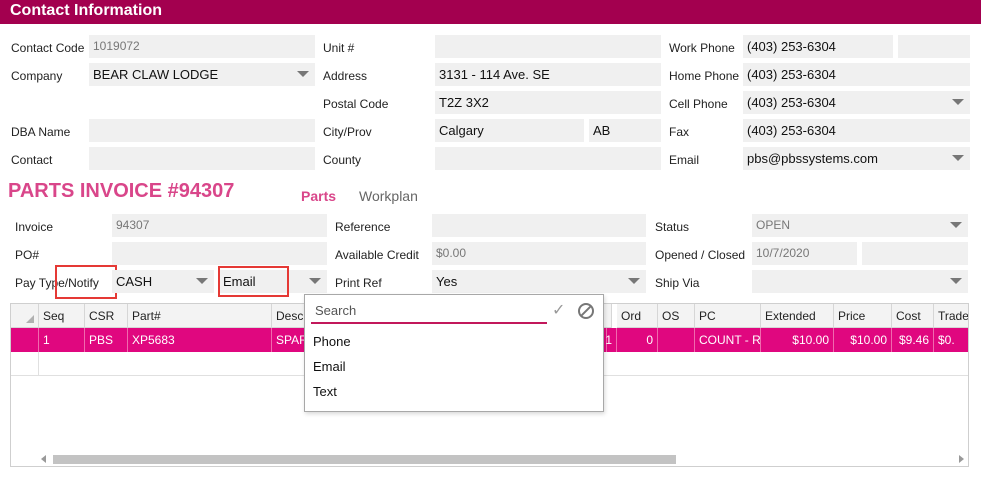 The width and height of the screenshot is (981, 478). Describe the element at coordinates (586, 311) in the screenshot. I see `clear-icon` at that location.